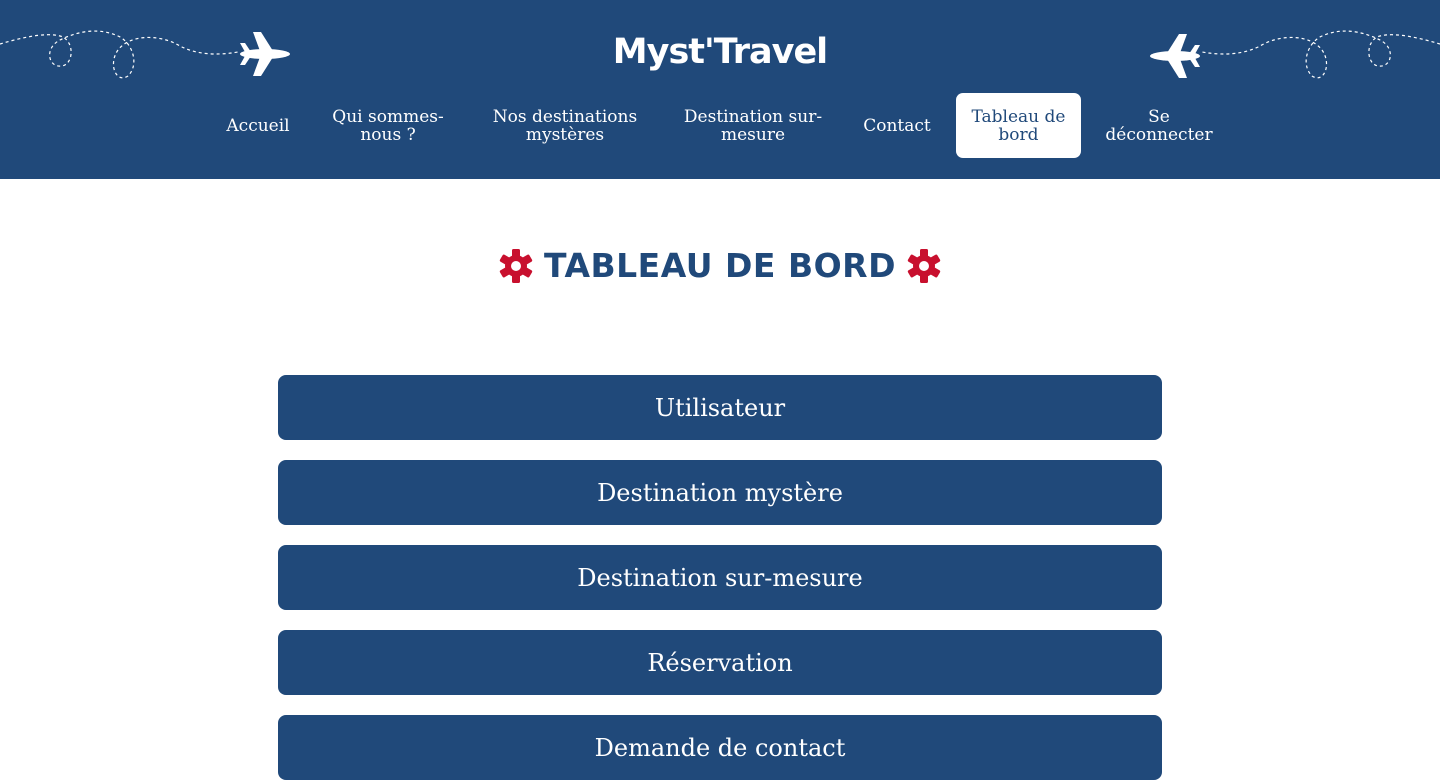 The image size is (1440, 781). What do you see at coordinates (897, 125) in the screenshot?
I see `nav-contact: Contact` at bounding box center [897, 125].